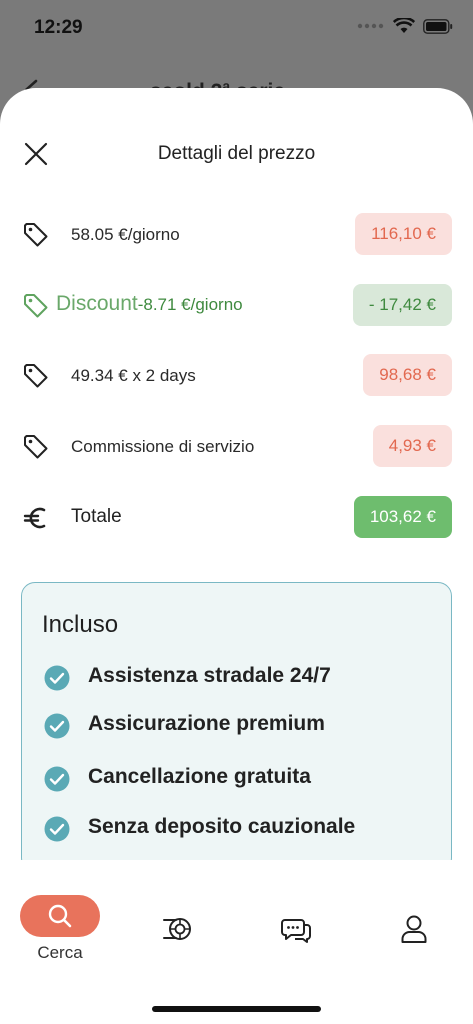  Describe the element at coordinates (414, 929) in the screenshot. I see `profile-icon` at that location.